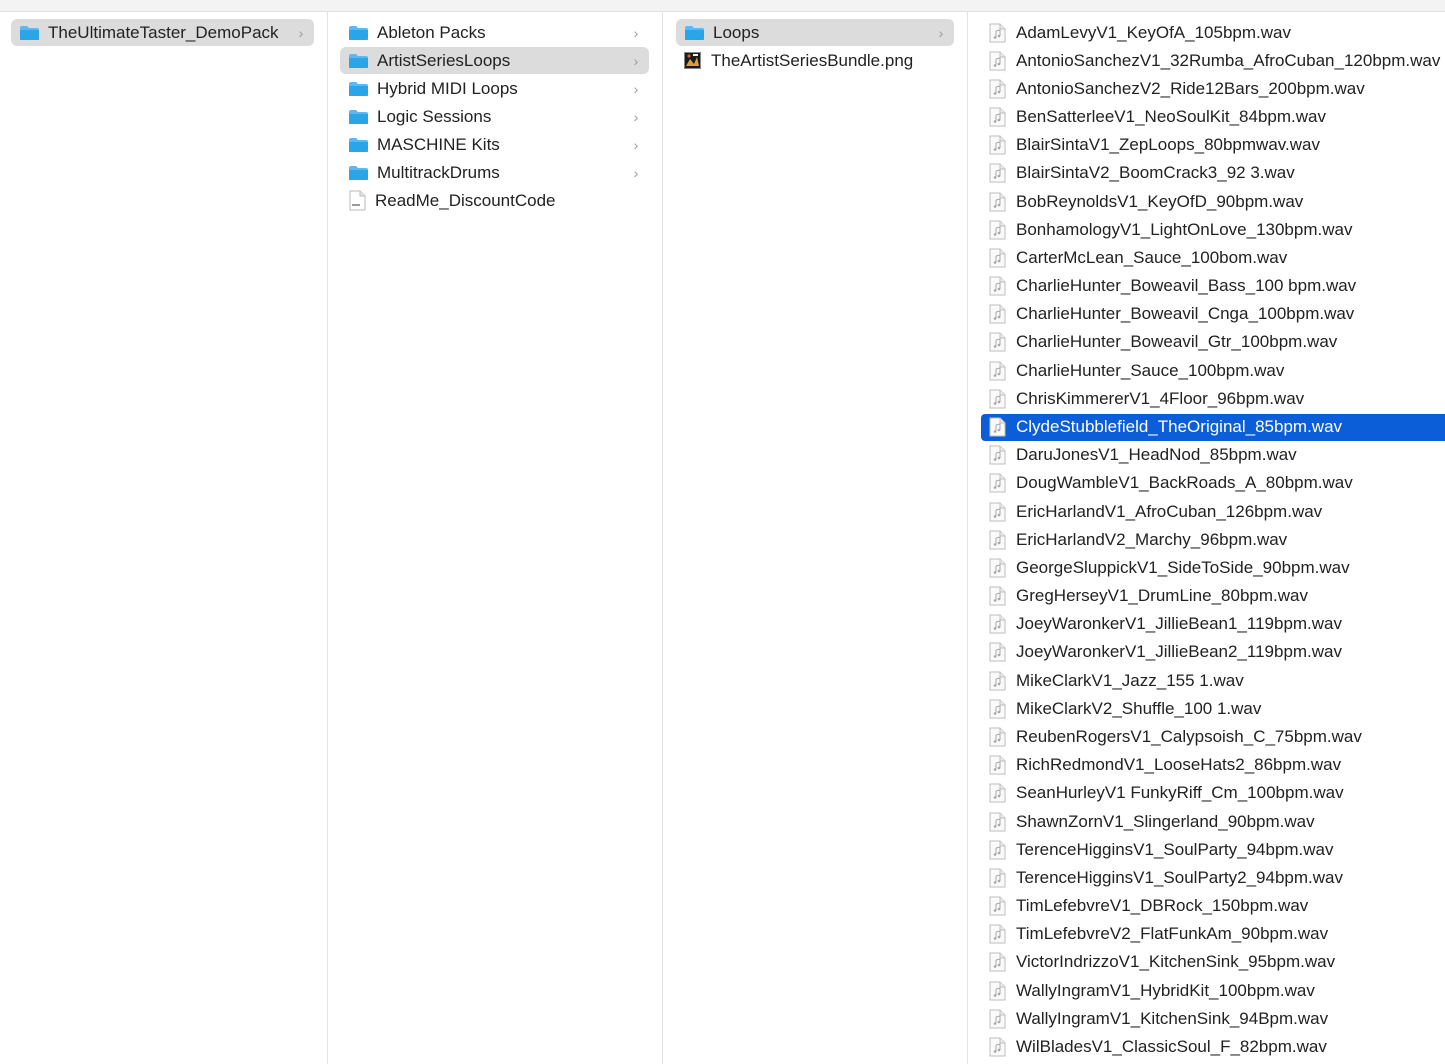 Image resolution: width=1445 pixels, height=1064 pixels. I want to click on file-row: CharlieHunter_Sauce_100bpm.wav, so click(1213, 370).